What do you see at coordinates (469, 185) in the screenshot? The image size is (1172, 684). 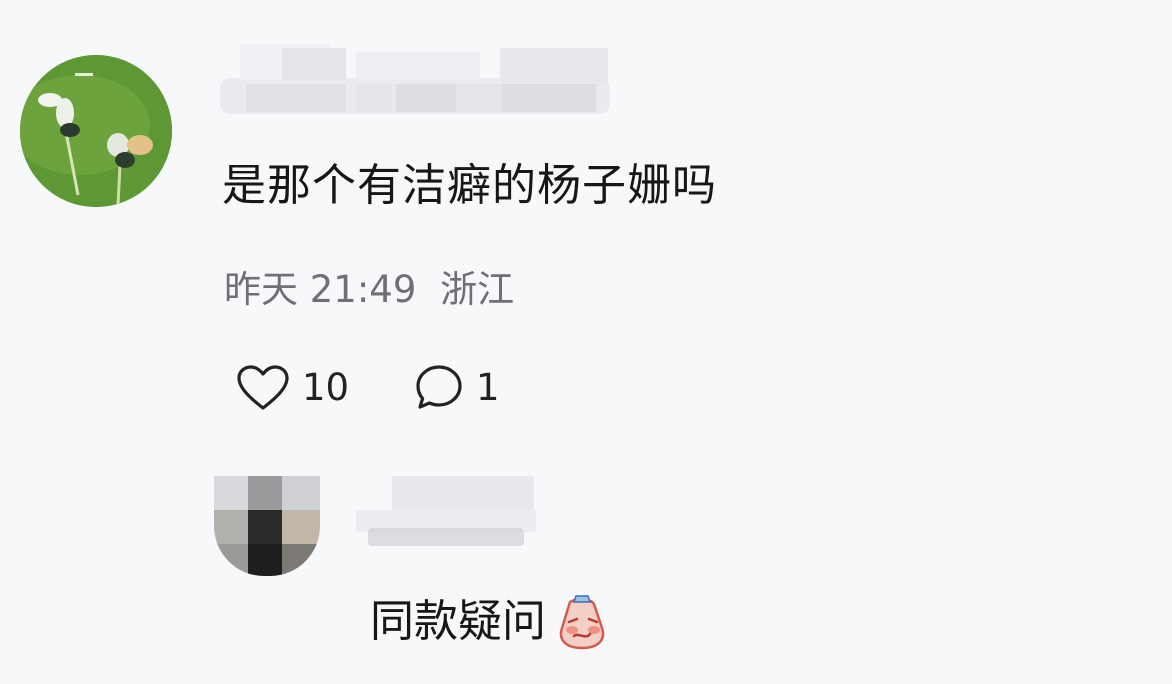 I see `comment-text: 是那个有洁癖的杨子姗吗` at bounding box center [469, 185].